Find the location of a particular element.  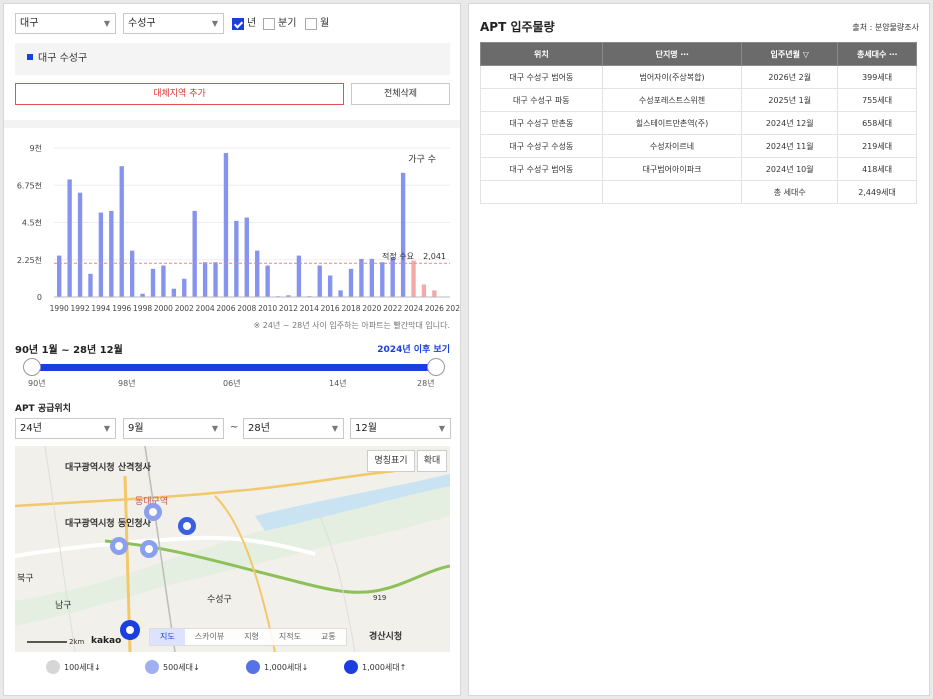

zoom-button: 확대 is located at coordinates (432, 461).